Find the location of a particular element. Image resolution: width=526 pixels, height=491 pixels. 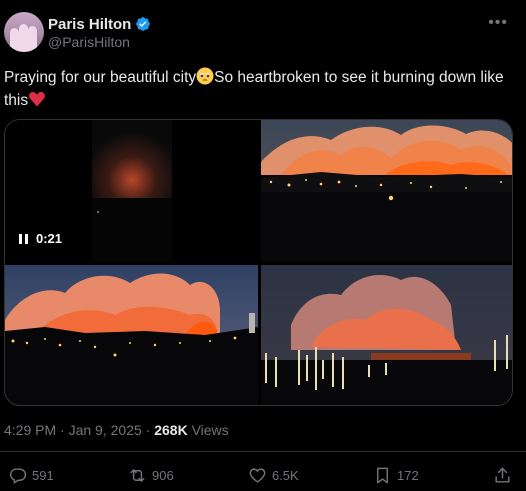

repost-count: 906 is located at coordinates (162, 475).